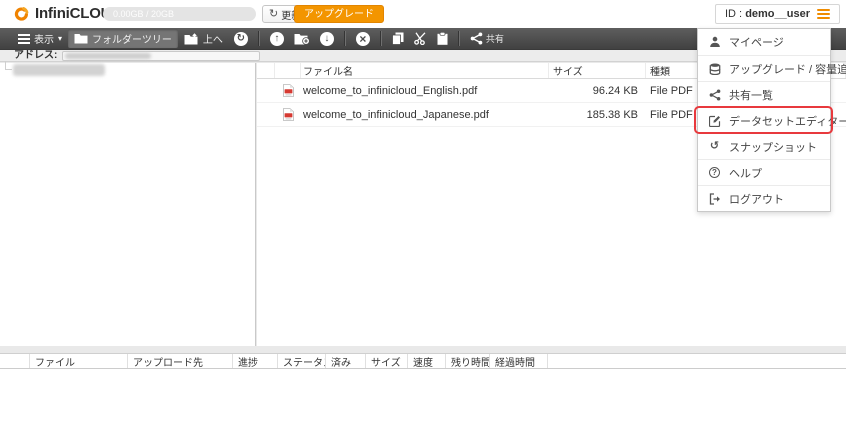 The height and width of the screenshot is (436, 846). I want to click on folder-tree-button: フォルダーツリー, so click(123, 38).